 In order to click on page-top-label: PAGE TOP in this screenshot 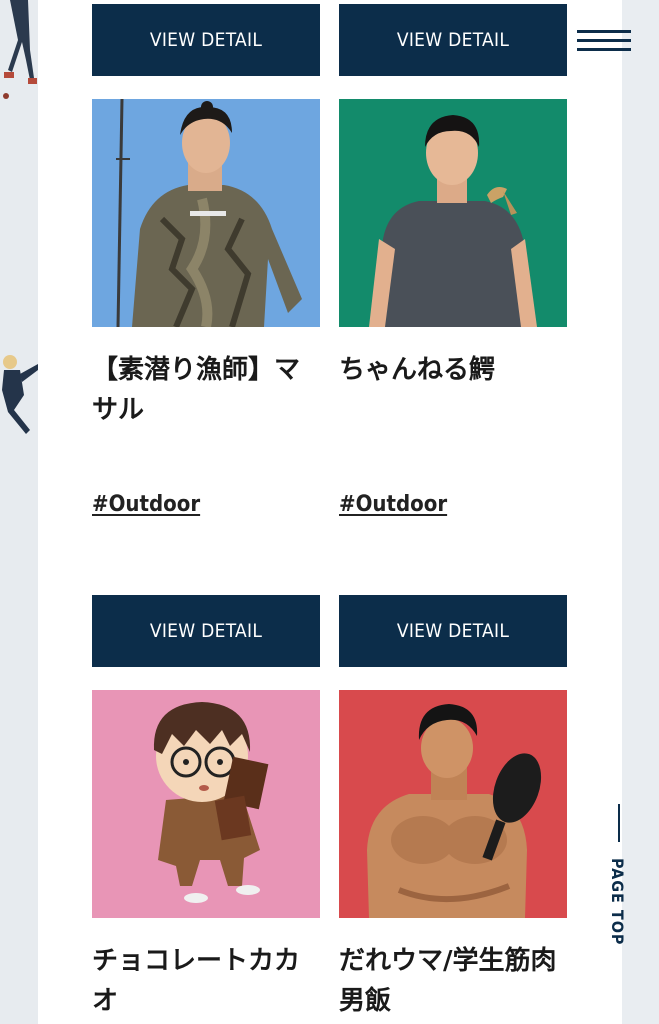, I will do `click(617, 902)`.